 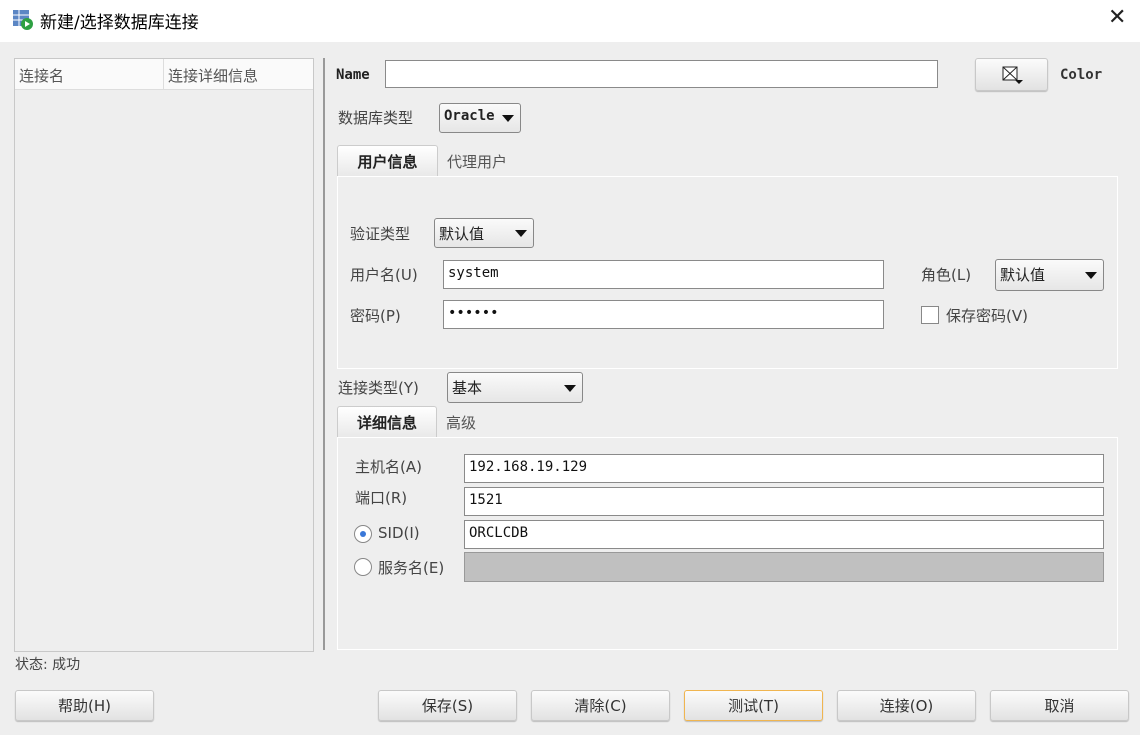 What do you see at coordinates (600, 705) in the screenshot?
I see `clear-button: 清除(C)` at bounding box center [600, 705].